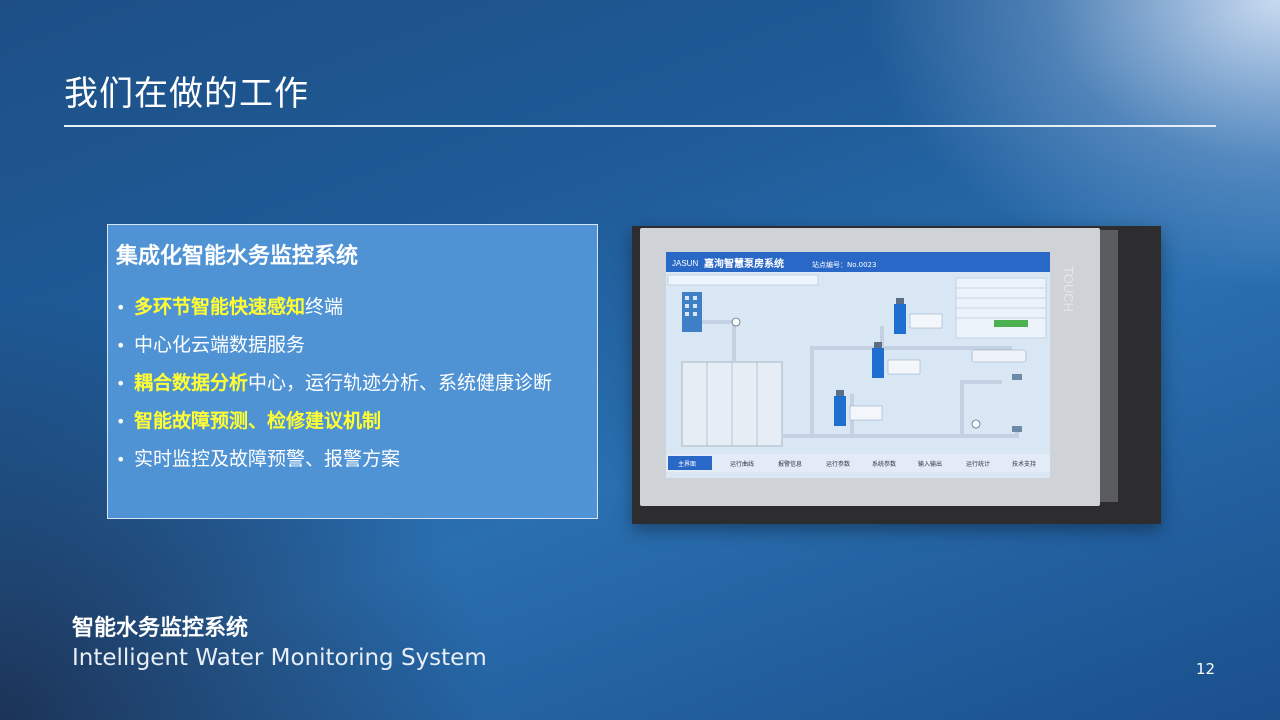 The height and width of the screenshot is (720, 1280). I want to click on screen-station: 站点编号：No.0023, so click(844, 264).